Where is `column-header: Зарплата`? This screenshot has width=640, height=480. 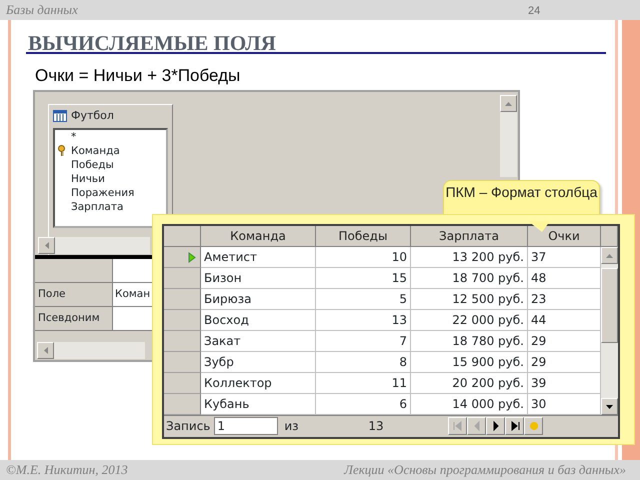 column-header: Зарплата is located at coordinates (469, 236).